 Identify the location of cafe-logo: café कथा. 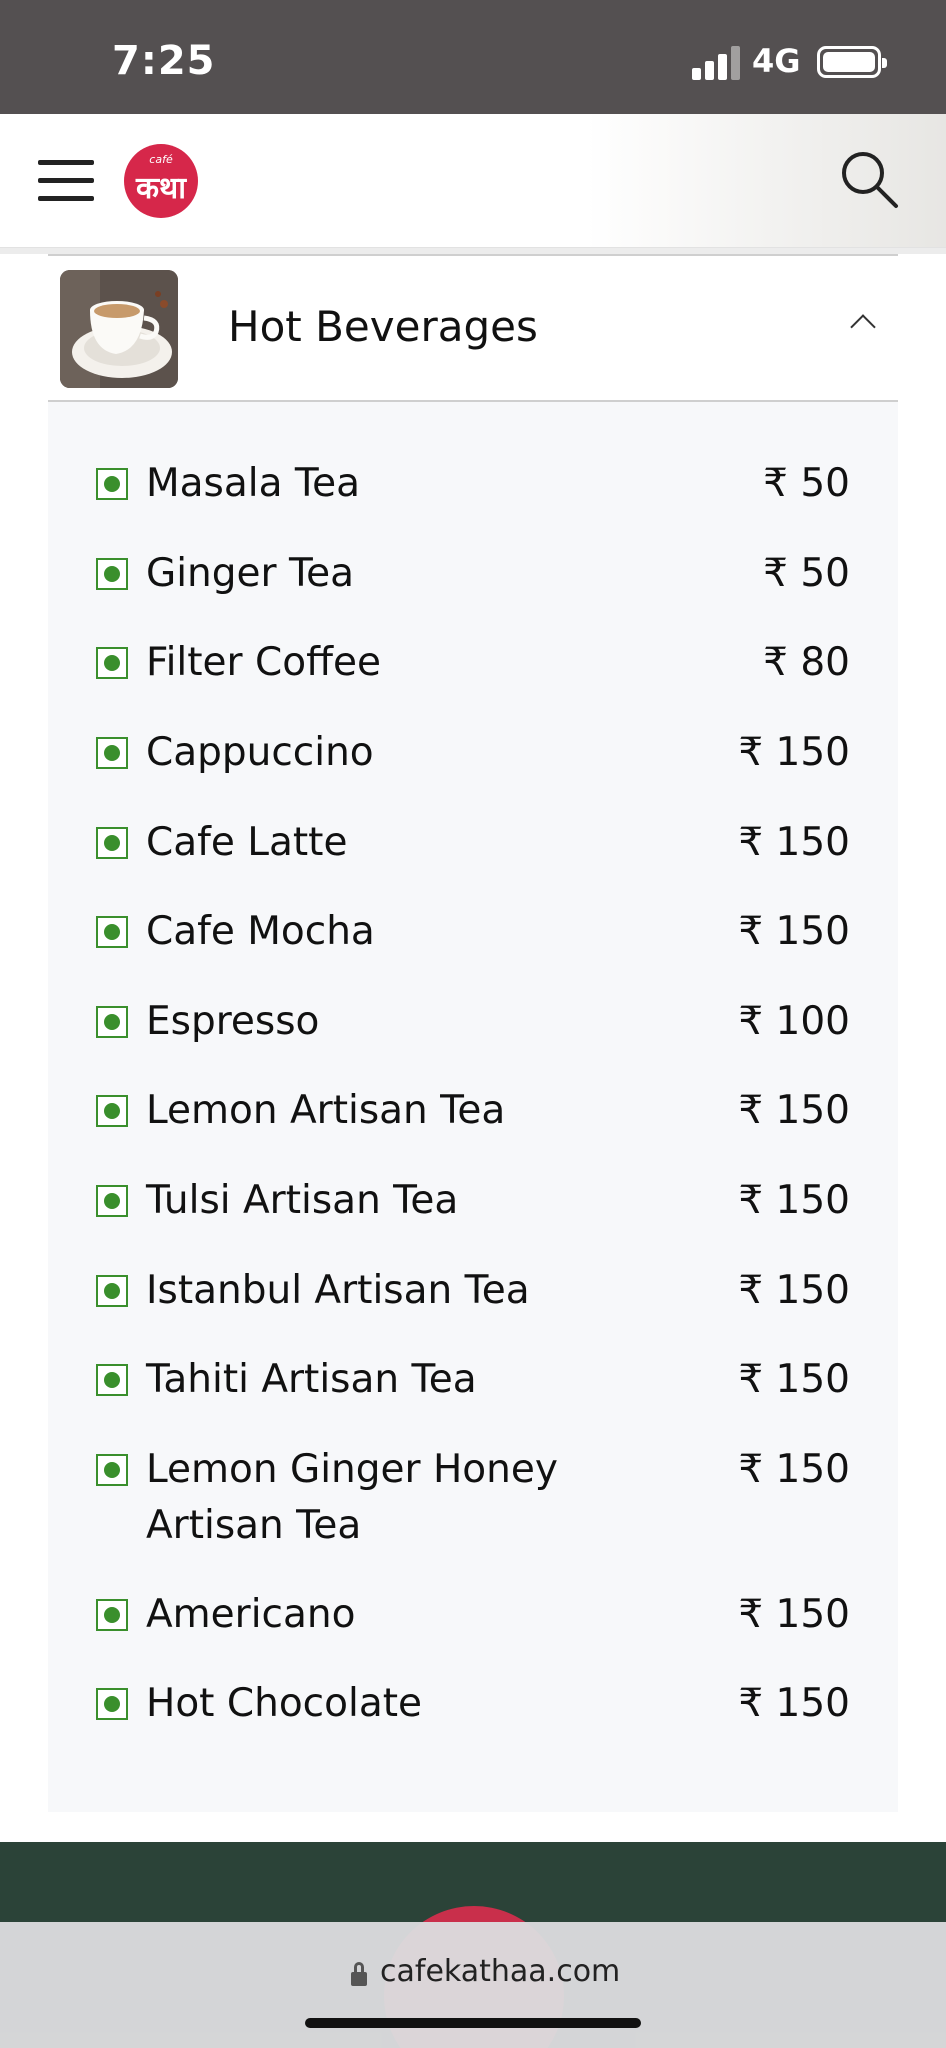
(161, 181).